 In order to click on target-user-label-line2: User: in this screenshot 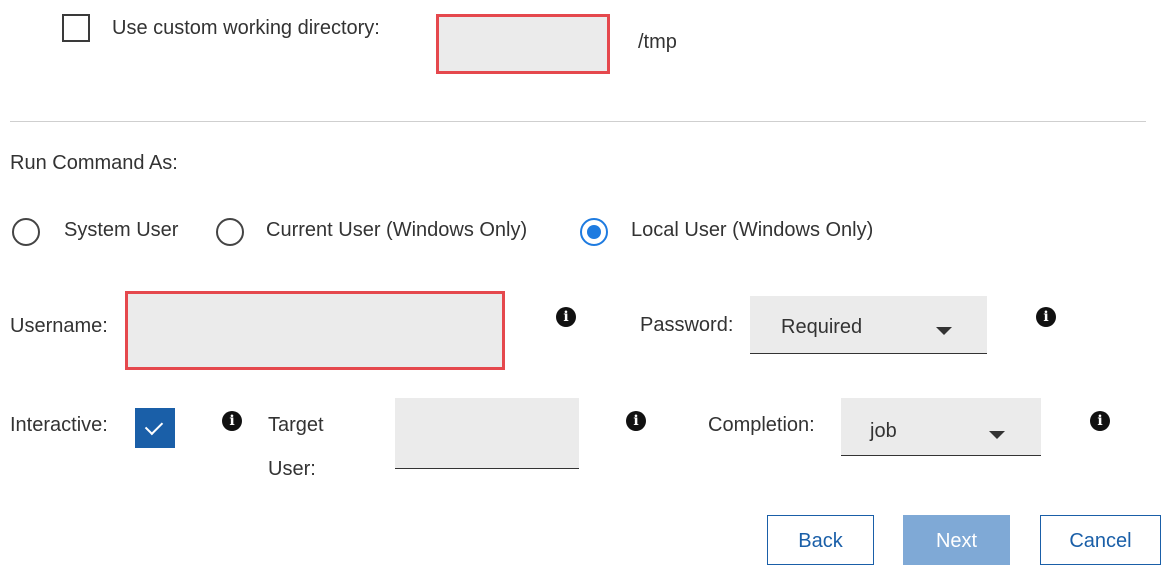, I will do `click(292, 469)`.